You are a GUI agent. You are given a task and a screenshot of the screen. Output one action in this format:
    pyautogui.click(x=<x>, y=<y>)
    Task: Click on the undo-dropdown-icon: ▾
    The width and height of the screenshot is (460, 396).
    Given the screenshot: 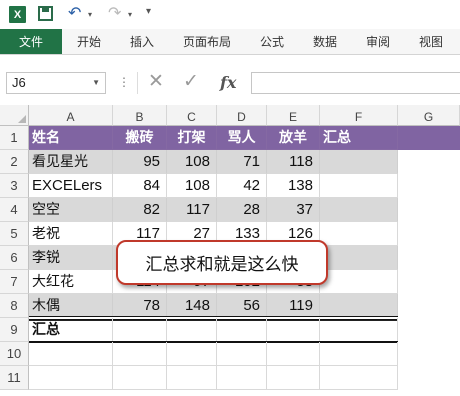 What is the action you would take?
    pyautogui.click(x=90, y=14)
    